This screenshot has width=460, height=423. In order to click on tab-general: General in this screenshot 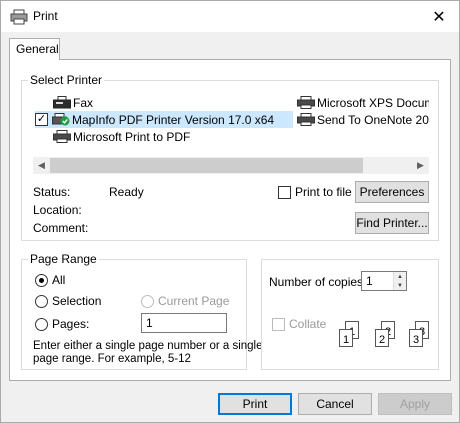, I will do `click(34, 49)`.